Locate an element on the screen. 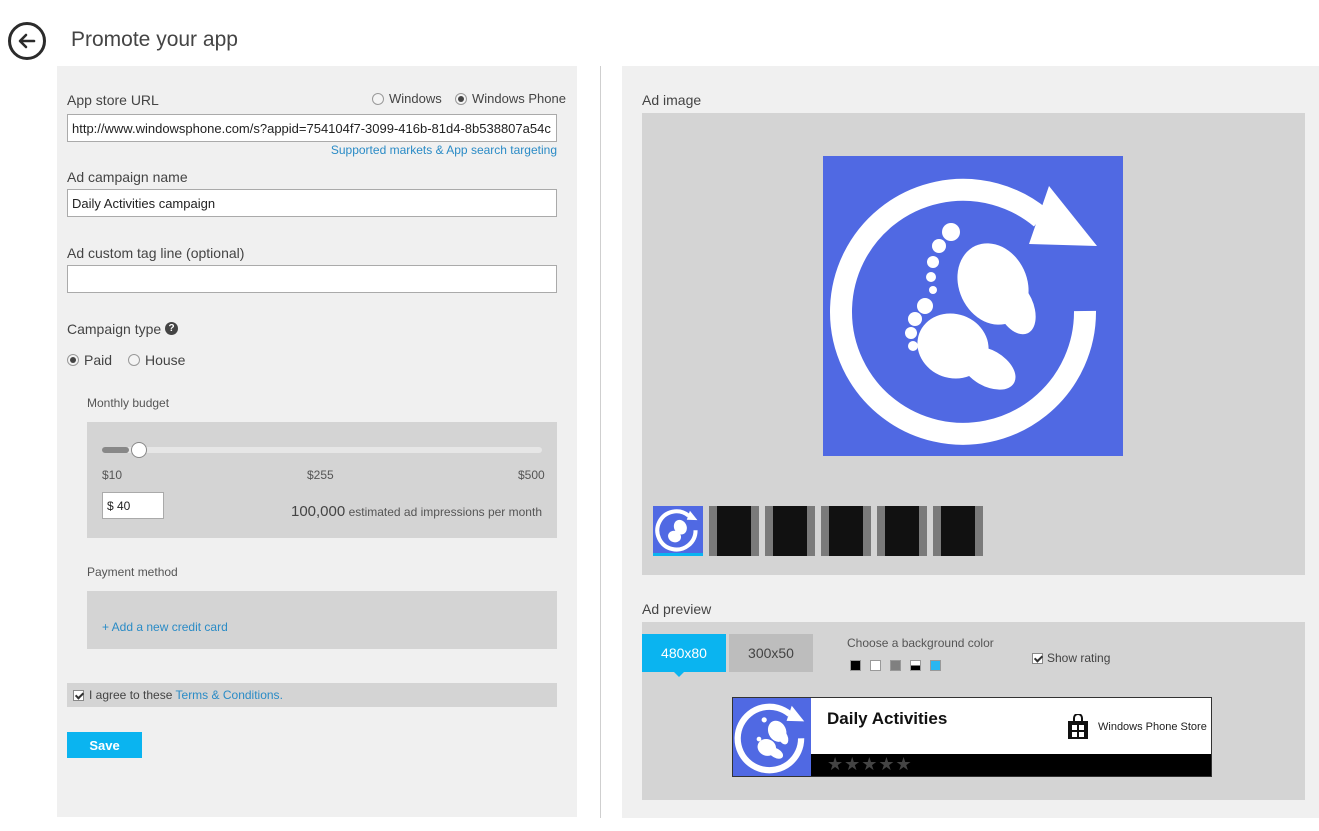  selected-tab-pointer is located at coordinates (679, 674).